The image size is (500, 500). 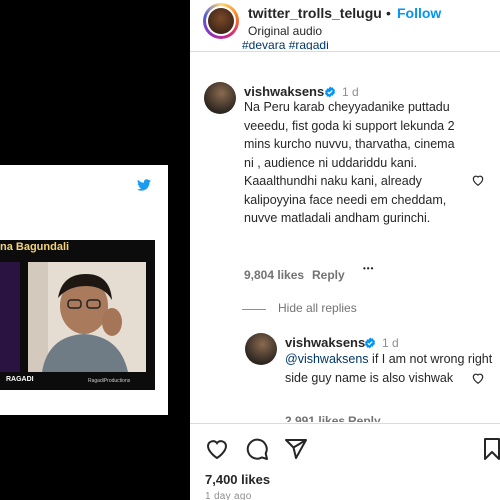 I want to click on share-icon, so click(x=296, y=449).